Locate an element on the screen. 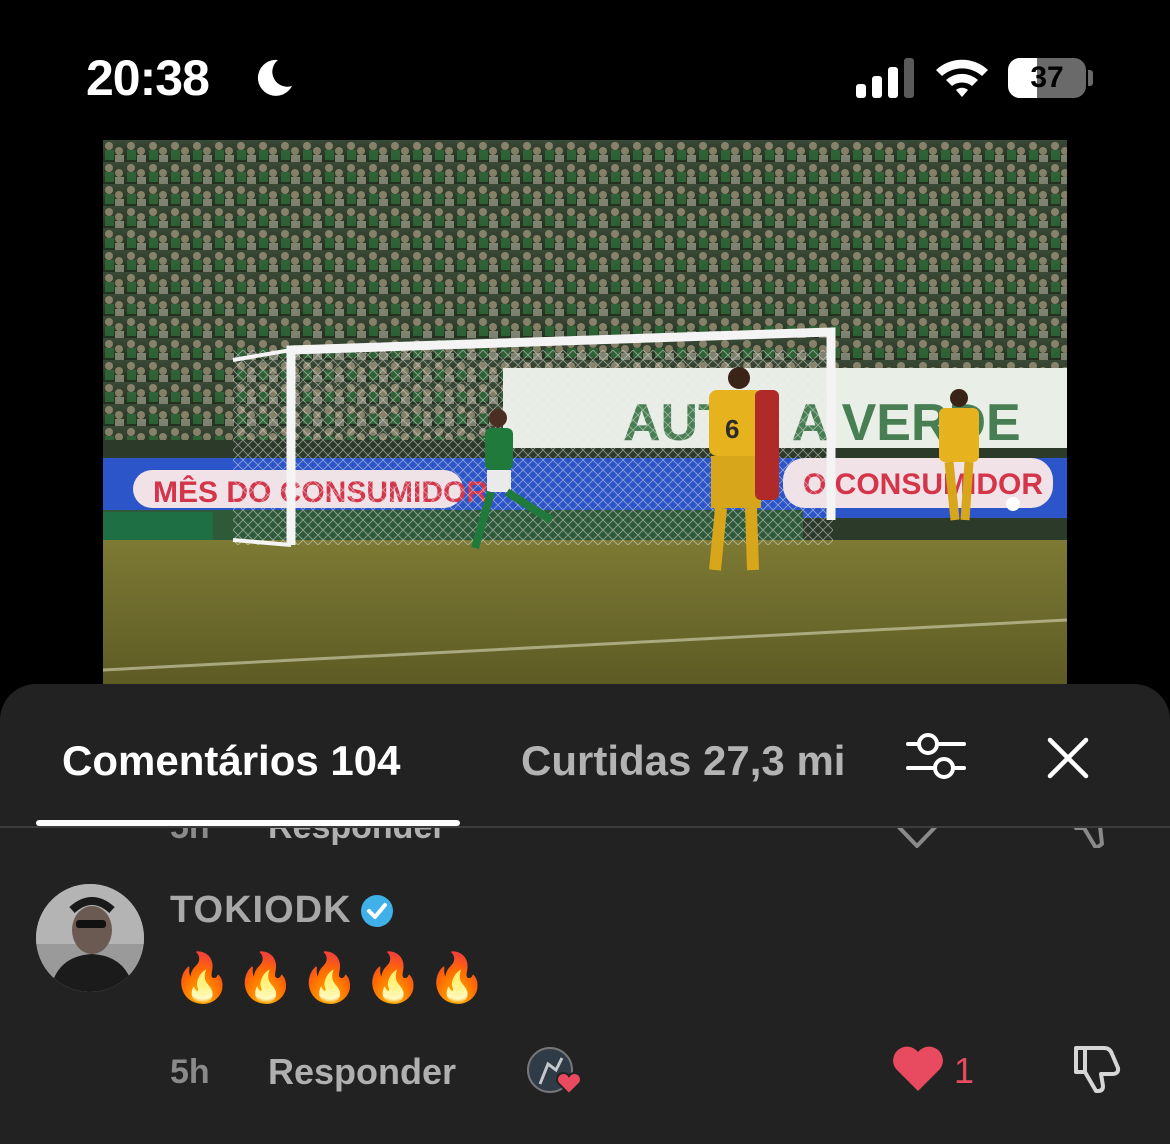 This screenshot has height=1144, width=1170. like-heart-icon is located at coordinates (918, 1069).